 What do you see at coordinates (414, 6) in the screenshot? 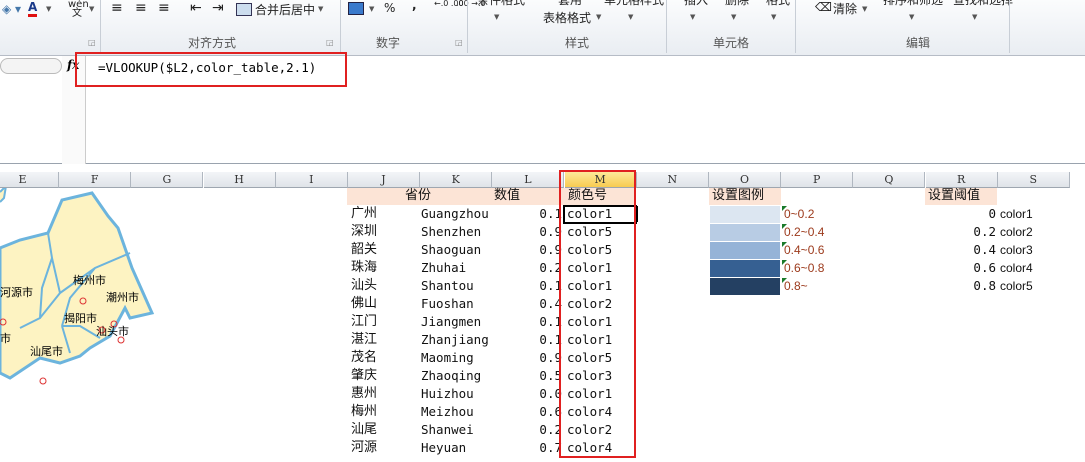
I see `comma-button: ,` at bounding box center [414, 6].